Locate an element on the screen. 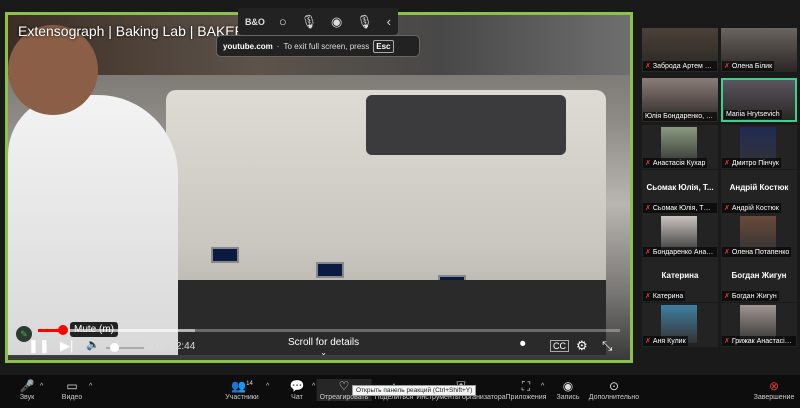 This screenshot has height=408, width=800. participant-name: ✗ Олена Білик is located at coordinates (748, 66).